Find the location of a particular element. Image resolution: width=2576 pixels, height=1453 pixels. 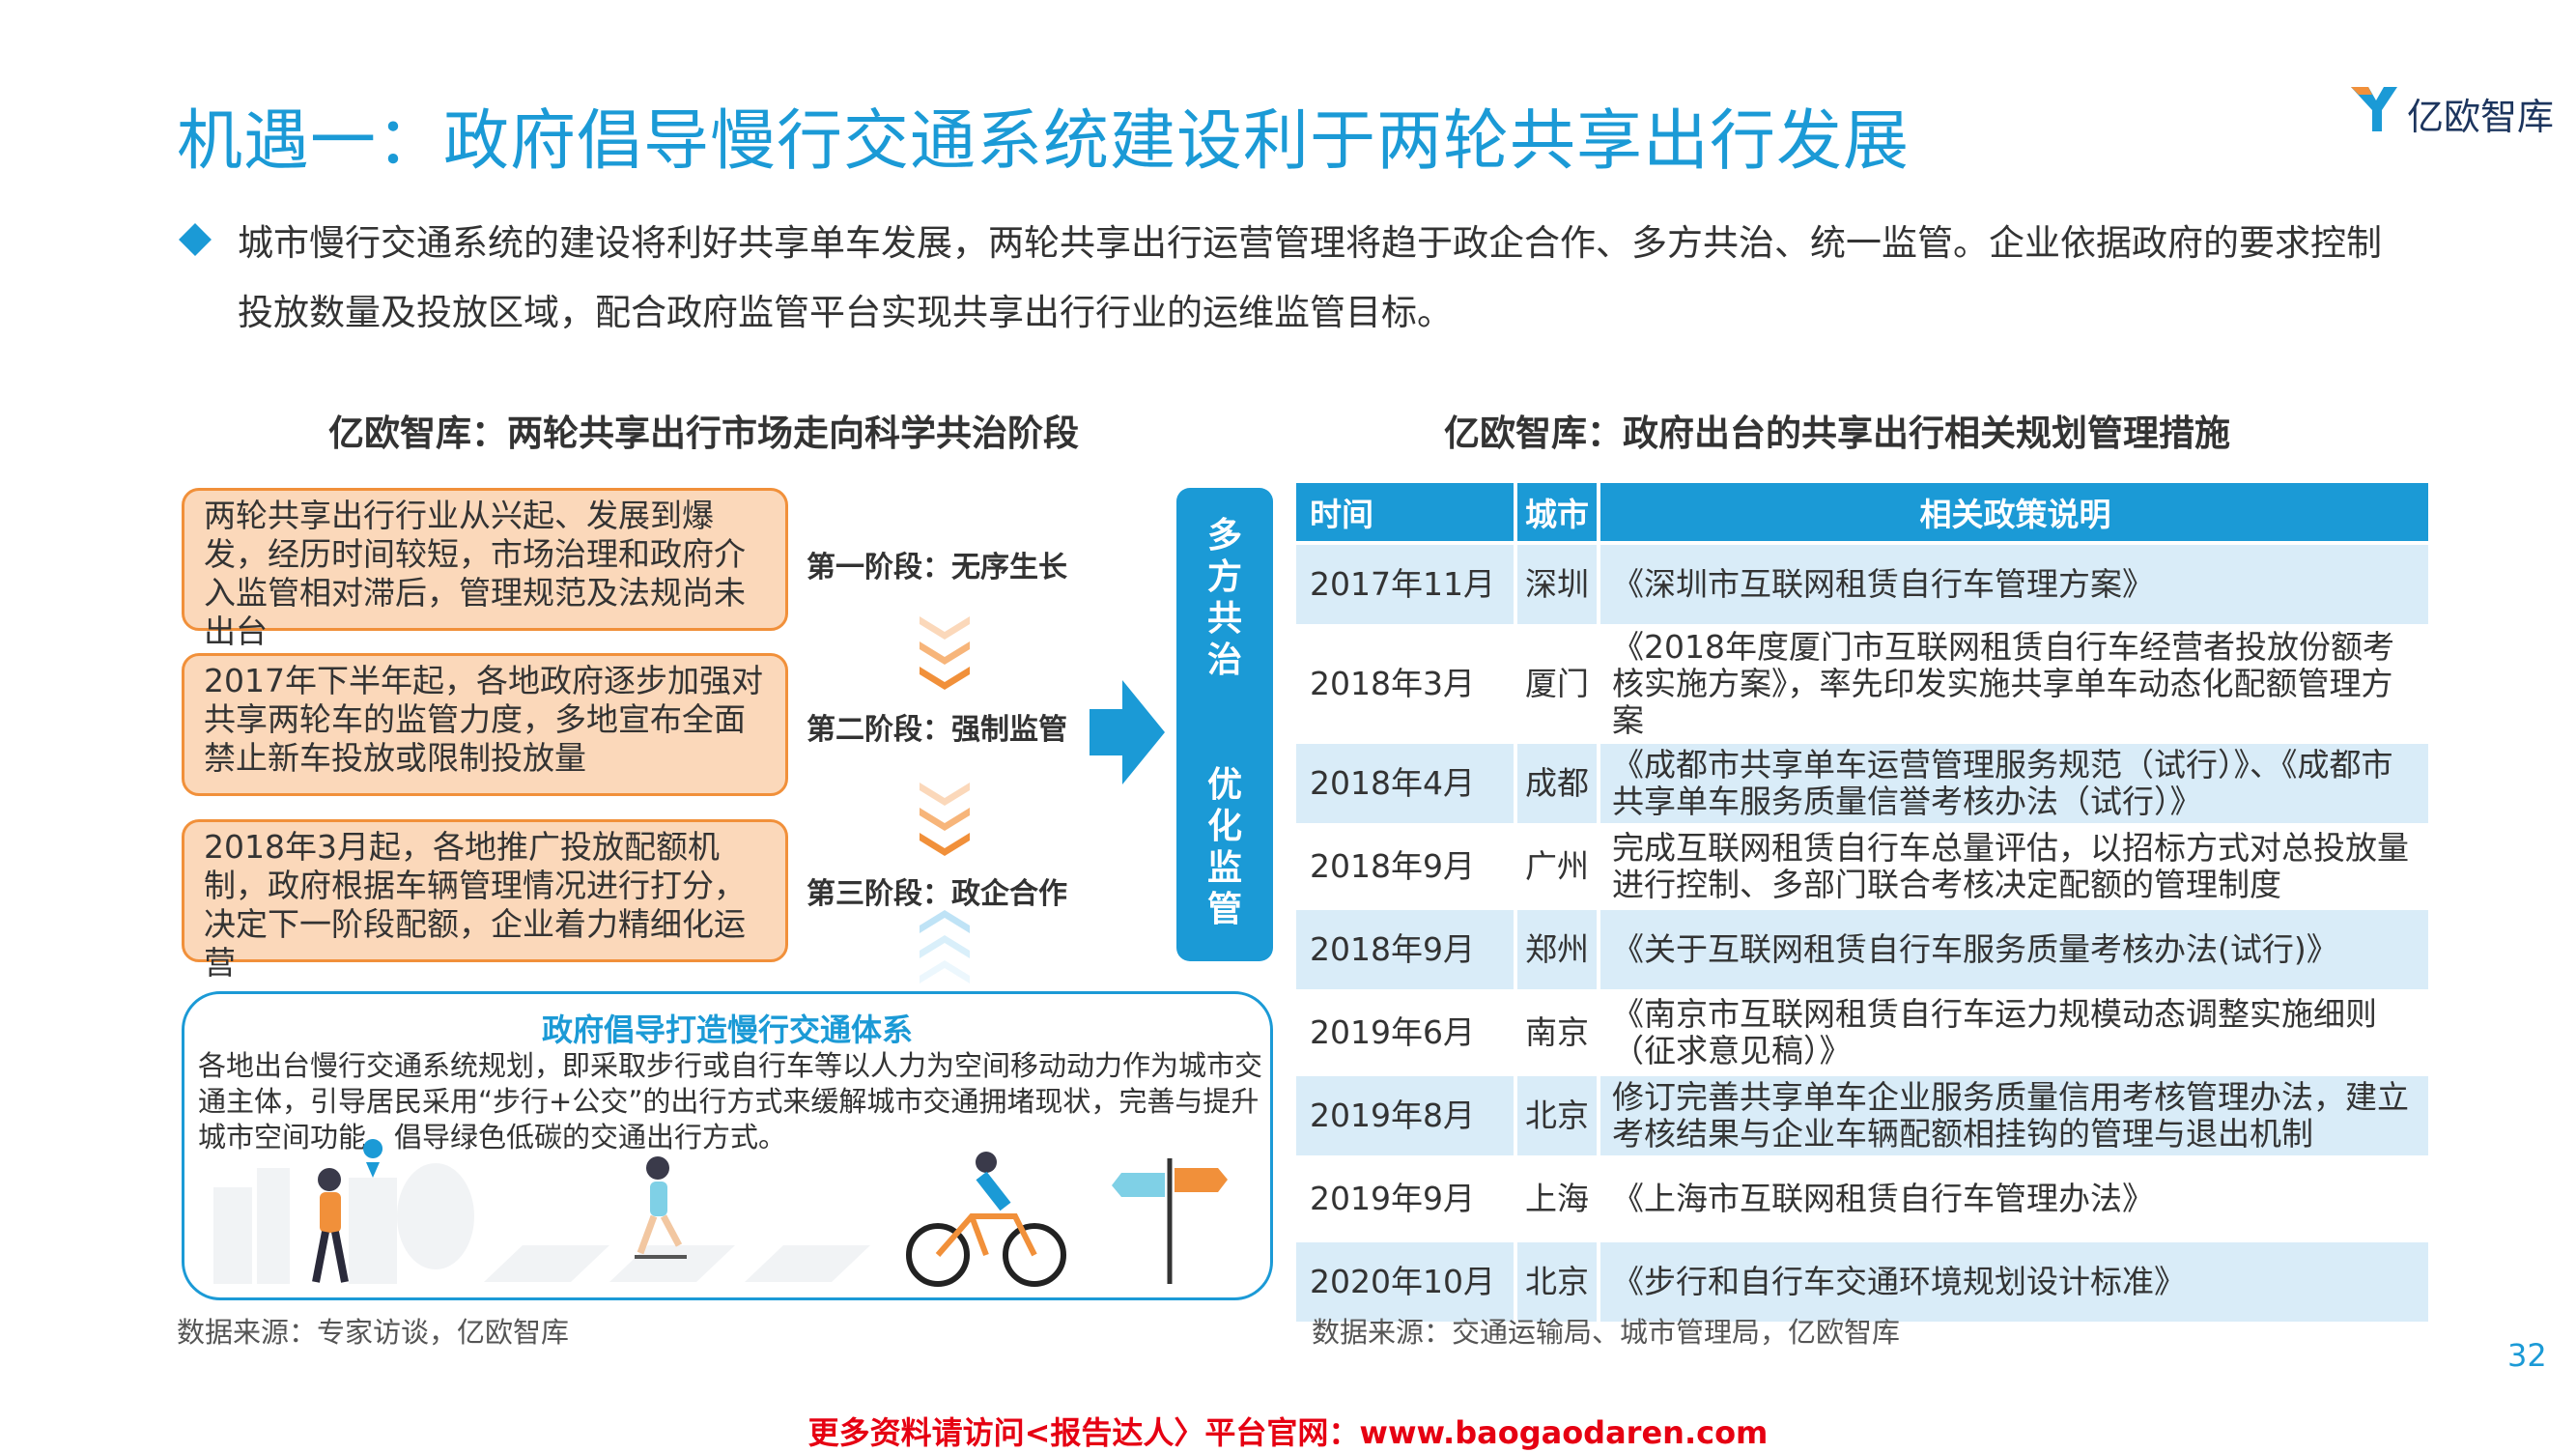

column-header-city: 城市 is located at coordinates (1557, 512).